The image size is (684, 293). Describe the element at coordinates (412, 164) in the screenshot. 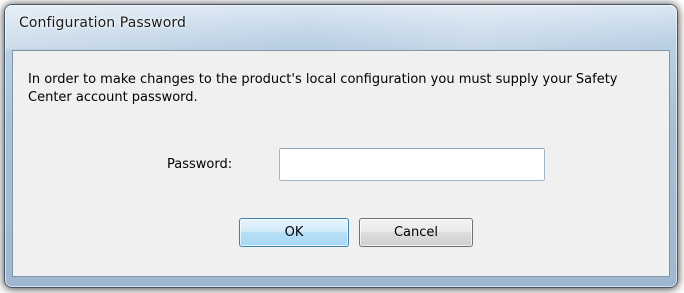

I see `password-field` at that location.